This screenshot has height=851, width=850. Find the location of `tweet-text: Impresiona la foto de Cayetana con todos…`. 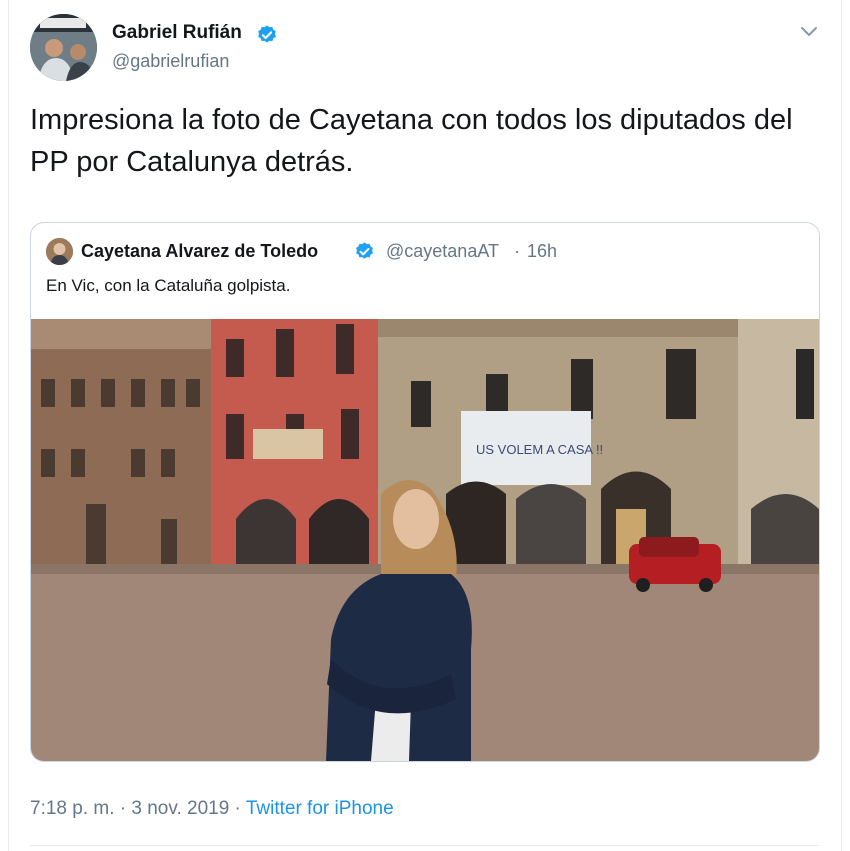

tweet-text: Impresiona la foto de Cayetana con todos… is located at coordinates (411, 141).